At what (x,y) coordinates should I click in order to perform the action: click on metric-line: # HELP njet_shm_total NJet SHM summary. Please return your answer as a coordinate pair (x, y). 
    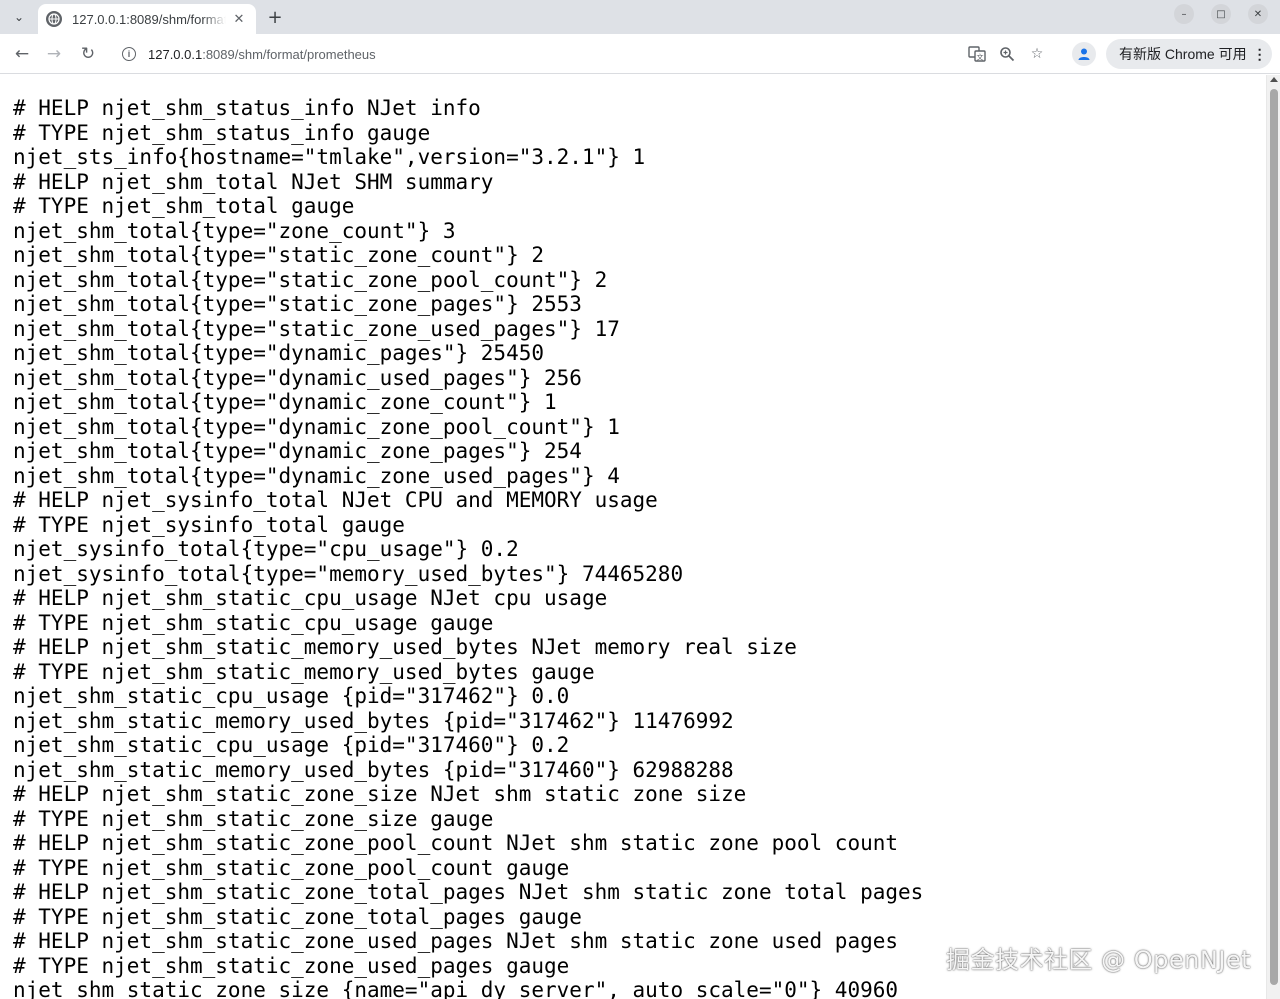
    Looking at the image, I should click on (253, 181).